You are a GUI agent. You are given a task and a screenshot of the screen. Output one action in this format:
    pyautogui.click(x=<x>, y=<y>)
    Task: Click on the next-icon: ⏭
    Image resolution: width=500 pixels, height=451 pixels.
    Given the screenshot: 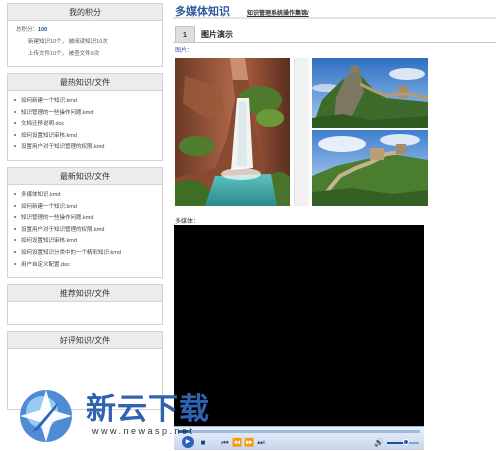 What is the action you would take?
    pyautogui.click(x=261, y=442)
    